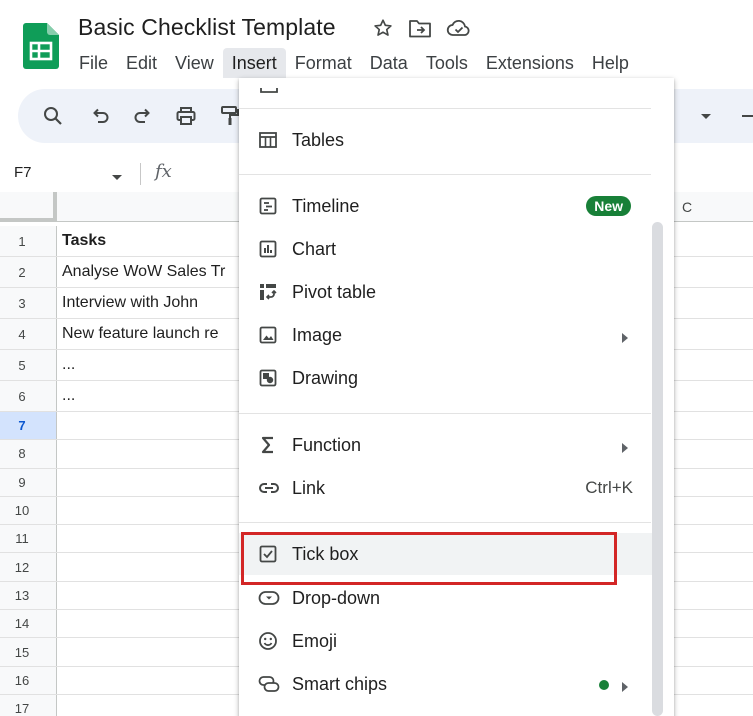  What do you see at coordinates (28, 482) in the screenshot?
I see `row-number: 9` at bounding box center [28, 482].